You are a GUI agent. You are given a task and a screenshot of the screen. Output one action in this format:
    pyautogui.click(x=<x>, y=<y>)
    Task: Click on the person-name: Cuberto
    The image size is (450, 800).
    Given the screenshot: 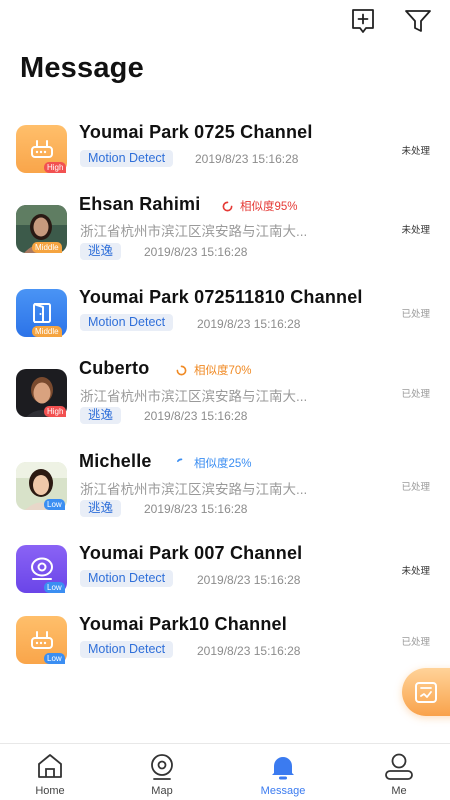 What is the action you would take?
    pyautogui.click(x=114, y=368)
    